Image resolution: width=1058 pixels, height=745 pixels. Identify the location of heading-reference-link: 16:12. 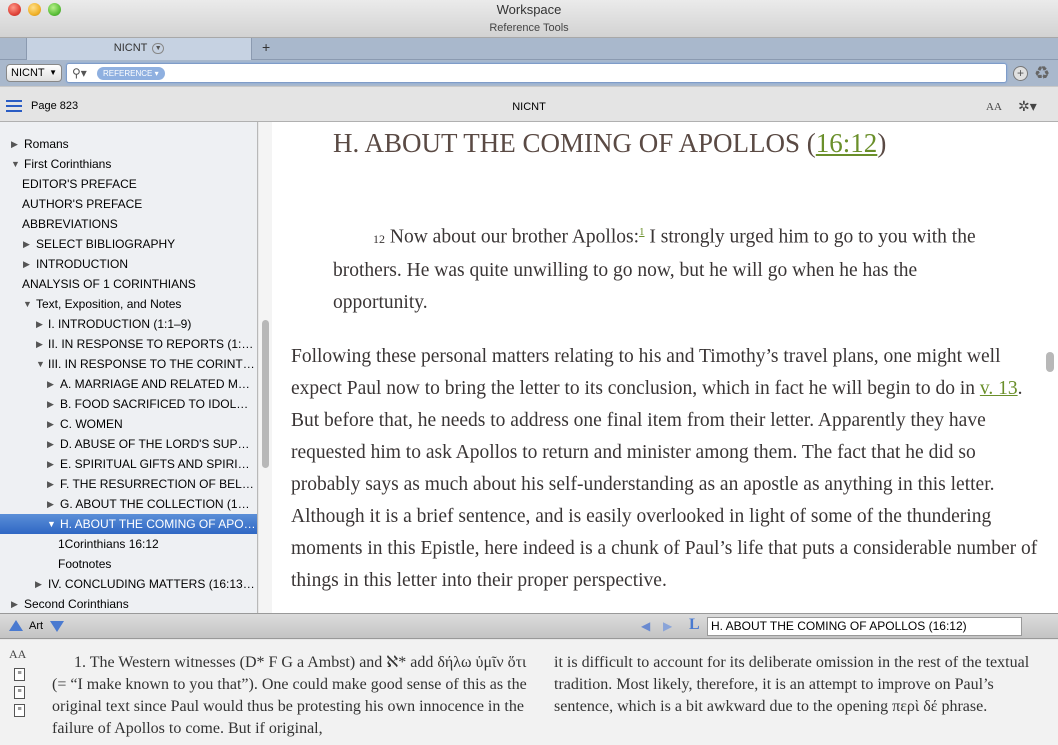
(847, 143).